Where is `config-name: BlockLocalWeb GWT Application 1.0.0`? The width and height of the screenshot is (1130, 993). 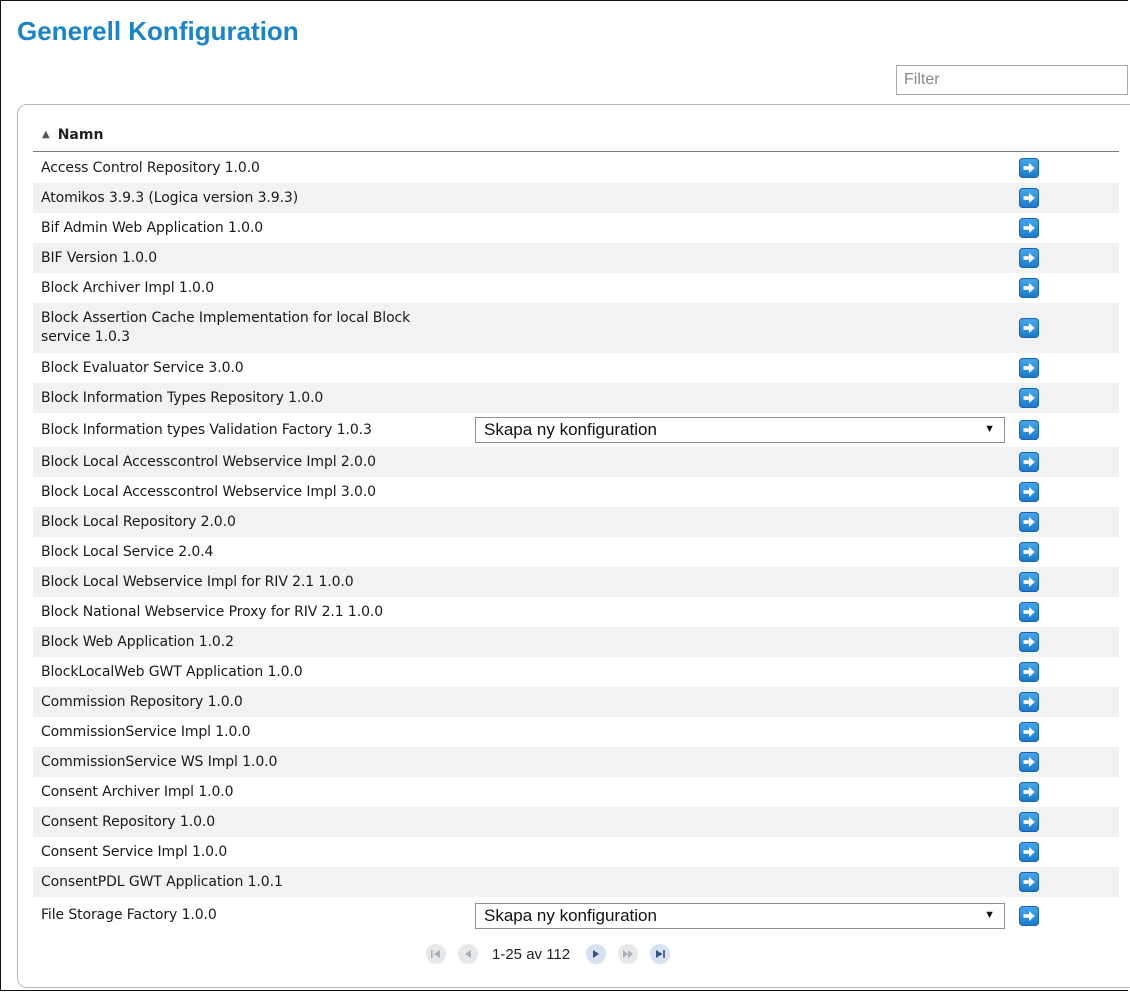 config-name: BlockLocalWeb GWT Application 1.0.0 is located at coordinates (172, 671).